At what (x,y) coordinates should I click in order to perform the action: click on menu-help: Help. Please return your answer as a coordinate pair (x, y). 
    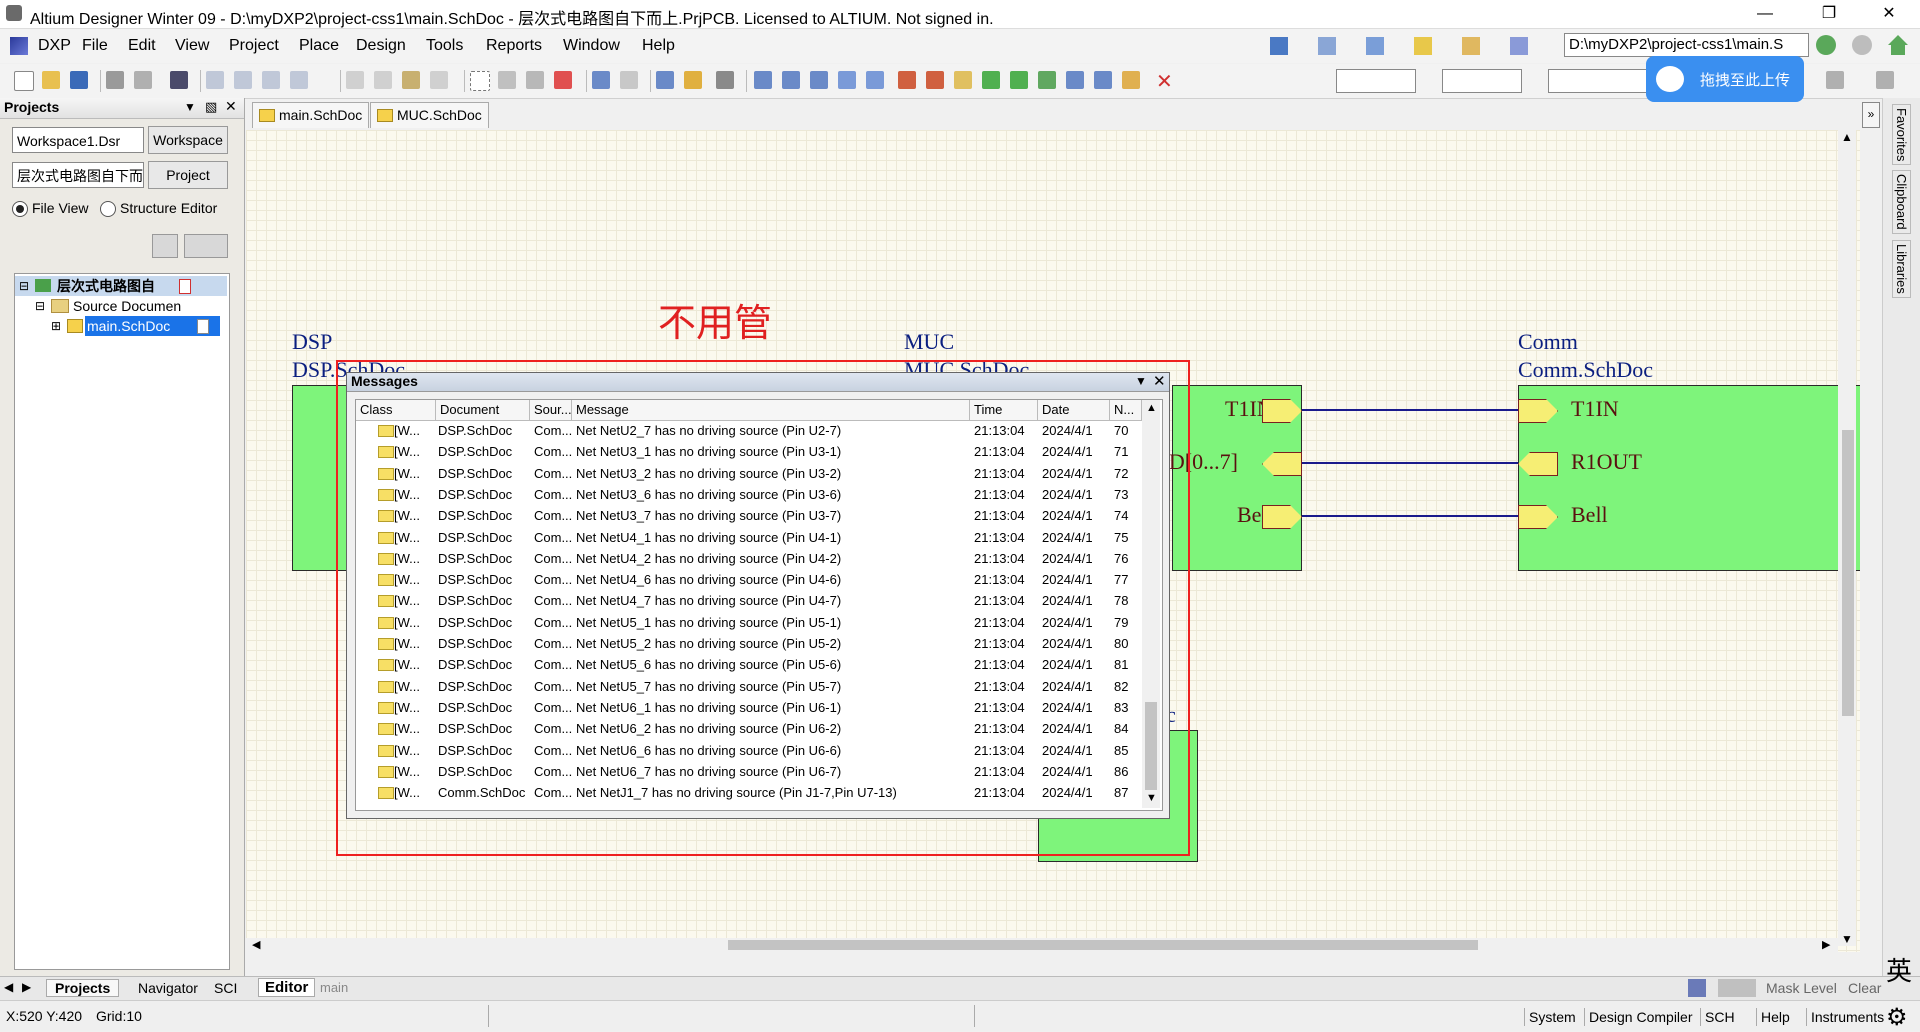
    Looking at the image, I should click on (658, 46).